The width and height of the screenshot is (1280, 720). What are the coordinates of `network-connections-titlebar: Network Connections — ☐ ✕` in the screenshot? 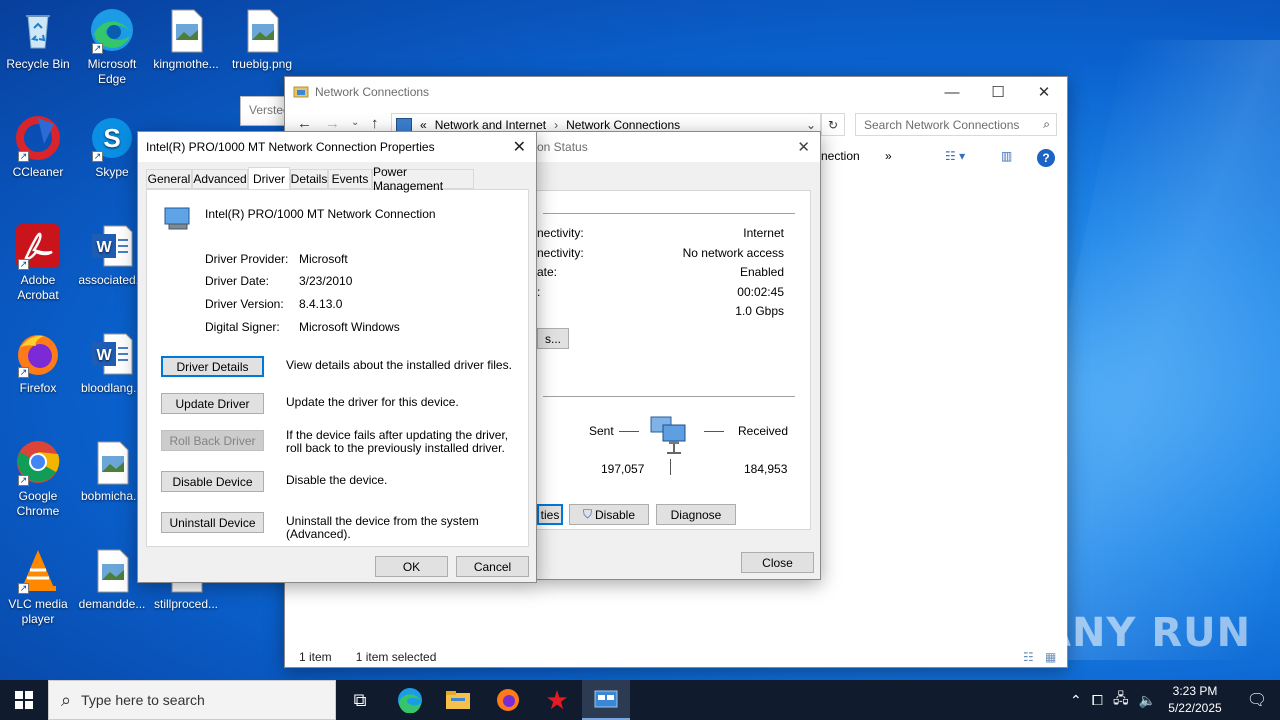 It's located at (676, 92).